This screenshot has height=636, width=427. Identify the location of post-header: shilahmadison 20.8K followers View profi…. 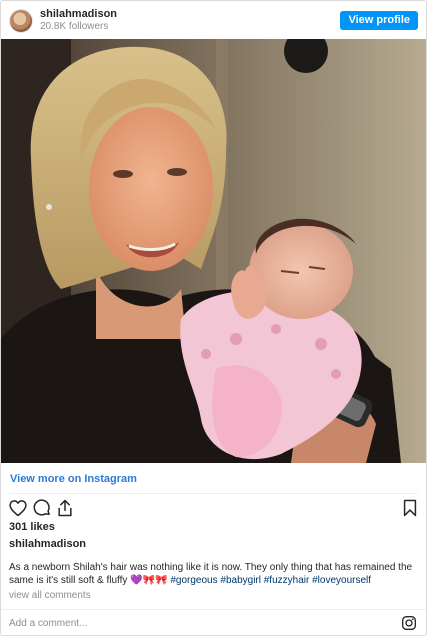
(213, 20).